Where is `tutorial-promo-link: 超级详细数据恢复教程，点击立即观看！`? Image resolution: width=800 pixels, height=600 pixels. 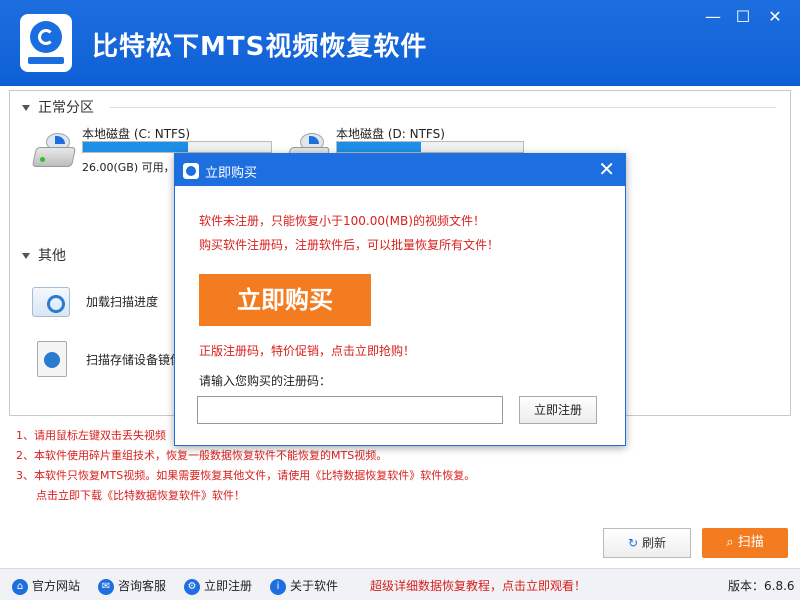
tutorial-promo-link: 超级详细数据恢复教程，点击立即观看！ is located at coordinates (478, 585).